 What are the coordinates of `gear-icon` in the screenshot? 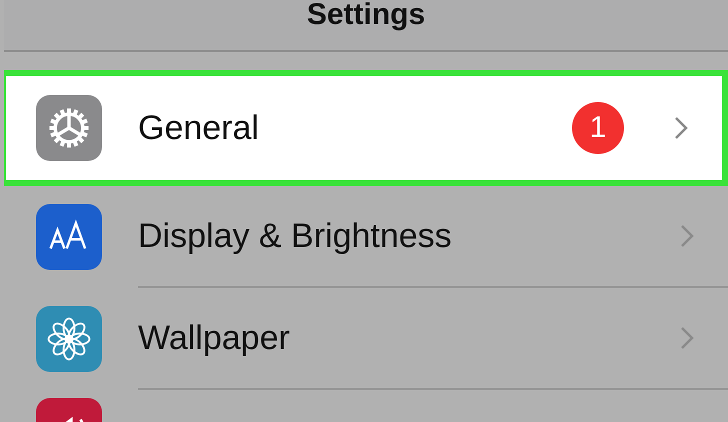 It's located at (69, 128).